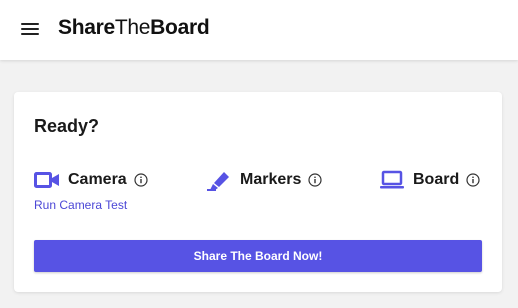 This screenshot has width=518, height=308. Describe the element at coordinates (86, 27) in the screenshot. I see `brand-share: Share` at that location.